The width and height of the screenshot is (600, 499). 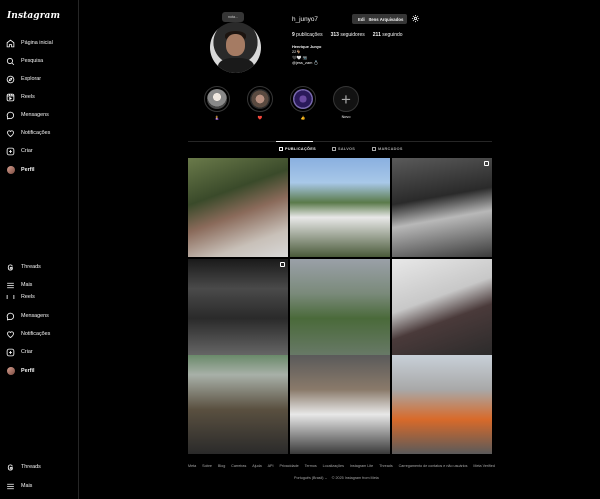 What do you see at coordinates (355, 478) in the screenshot?
I see `copyright: © 2025 Instagram from Meta` at bounding box center [355, 478].